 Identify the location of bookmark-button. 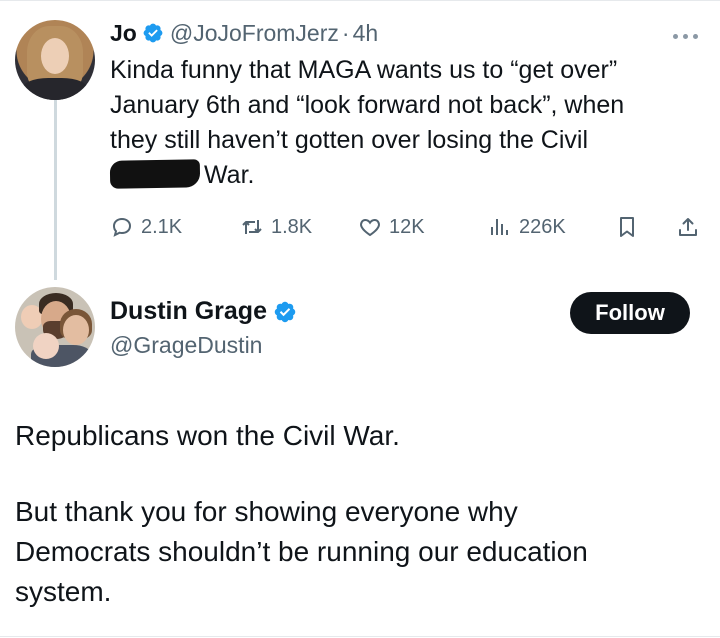
(627, 227).